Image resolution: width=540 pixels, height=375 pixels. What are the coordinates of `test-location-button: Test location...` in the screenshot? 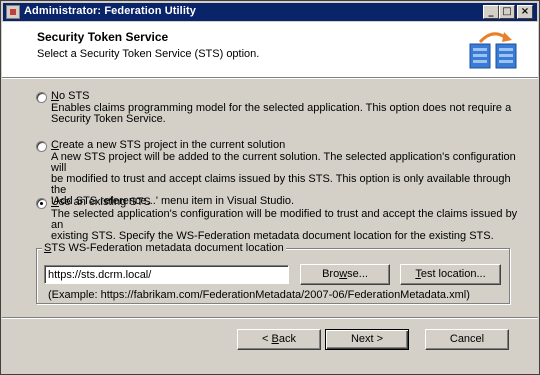 It's located at (450, 274).